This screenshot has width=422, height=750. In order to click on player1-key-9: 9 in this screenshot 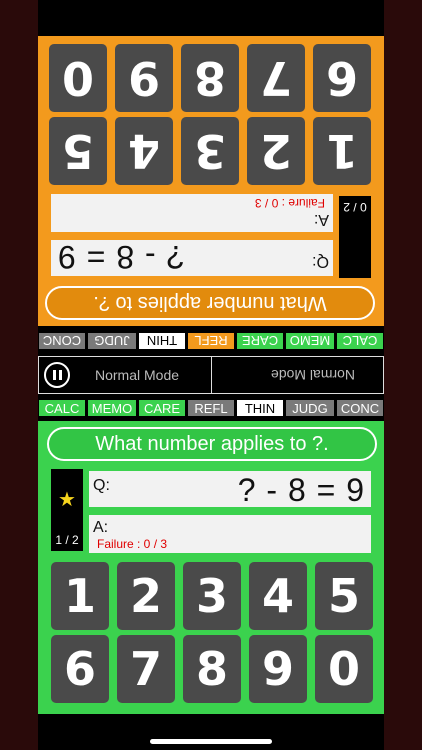, I will do `click(278, 669)`.